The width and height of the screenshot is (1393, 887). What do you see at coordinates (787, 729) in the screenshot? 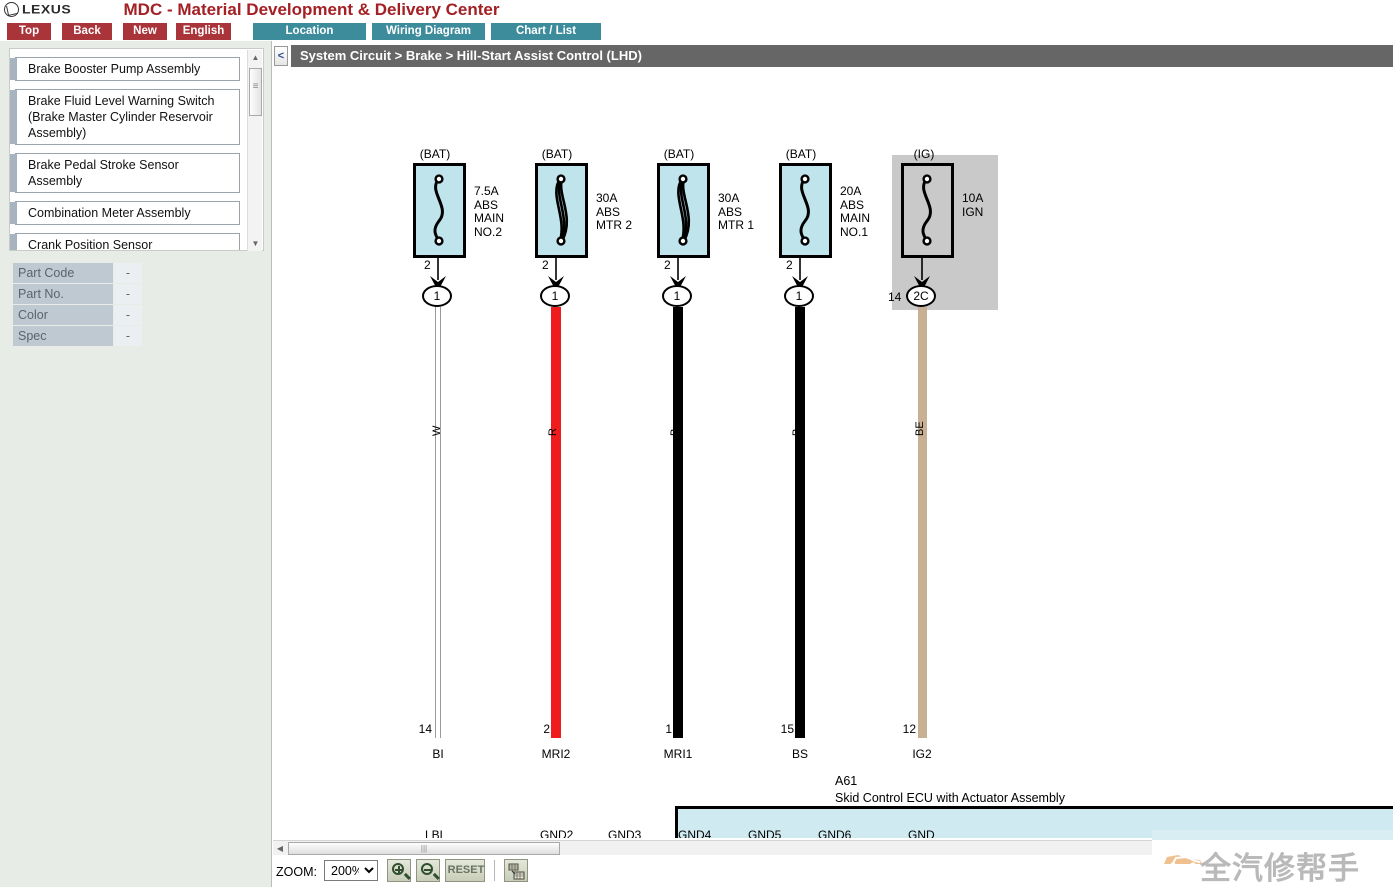
I see `ecu-terminal-number: 15` at bounding box center [787, 729].